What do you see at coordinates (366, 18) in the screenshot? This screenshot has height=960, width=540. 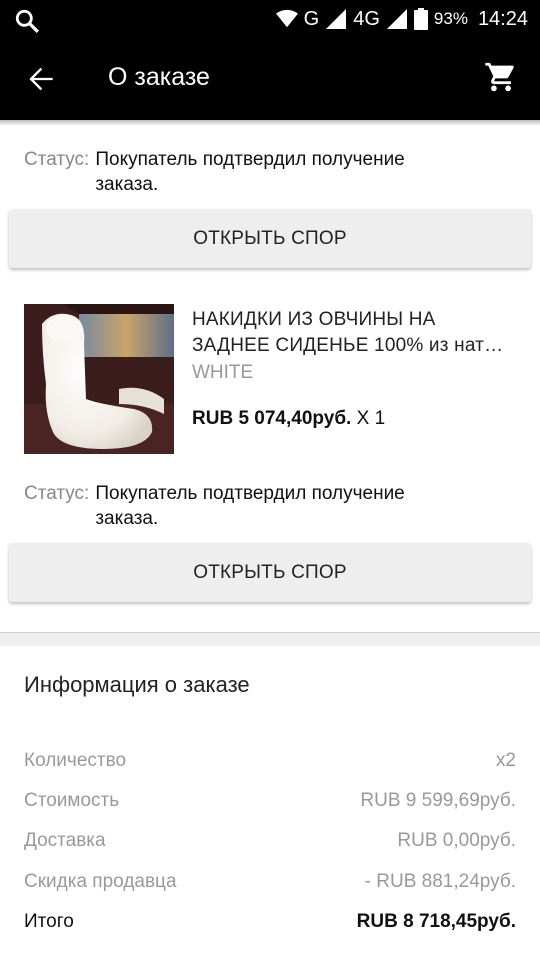 I see `network-type-2: 4G` at bounding box center [366, 18].